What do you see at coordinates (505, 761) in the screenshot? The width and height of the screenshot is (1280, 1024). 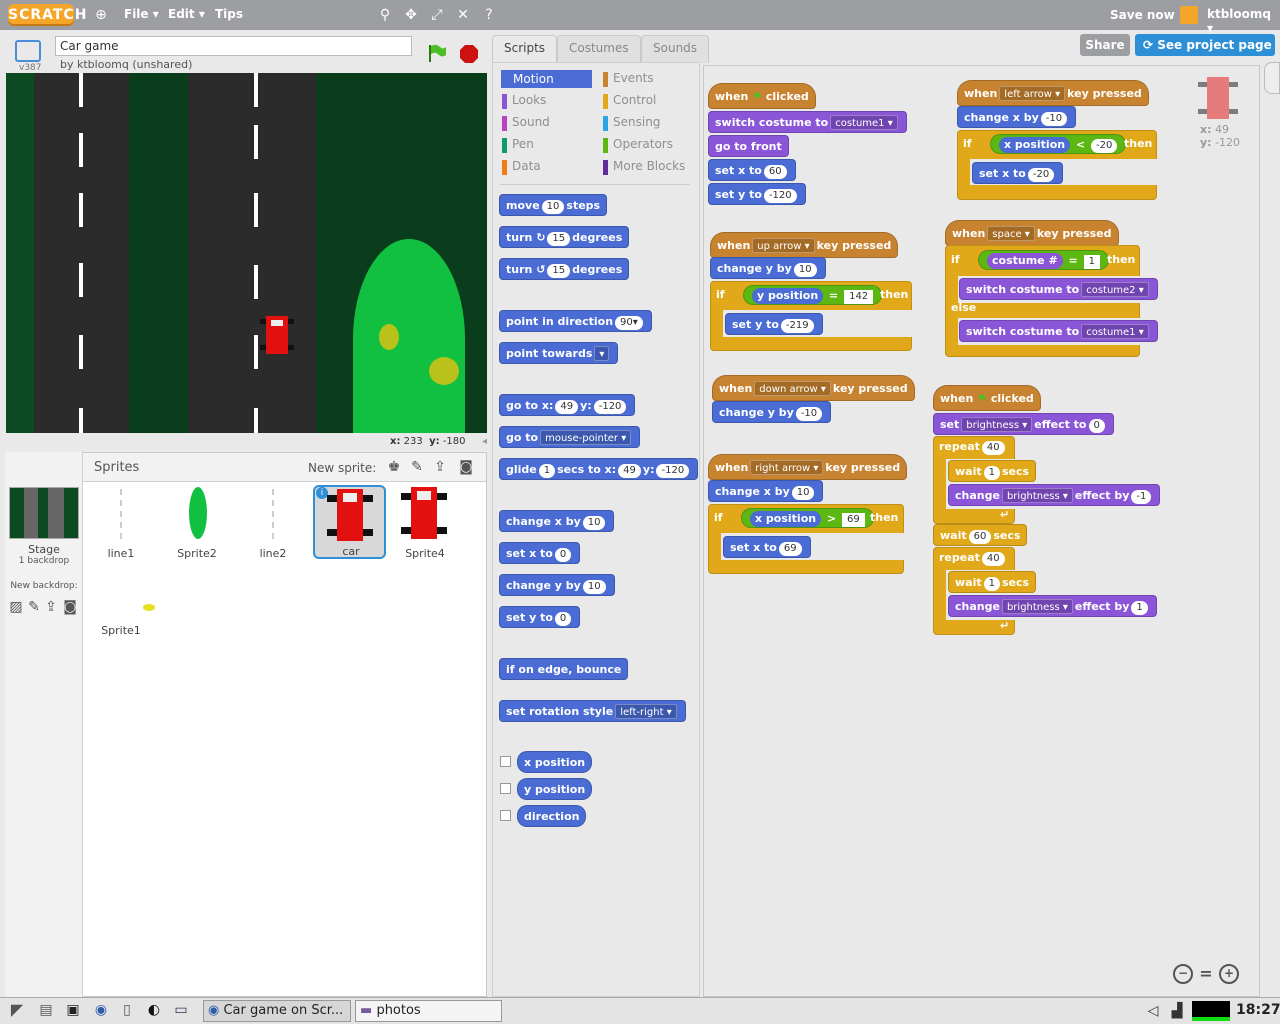 I see `checkbox-x-position` at bounding box center [505, 761].